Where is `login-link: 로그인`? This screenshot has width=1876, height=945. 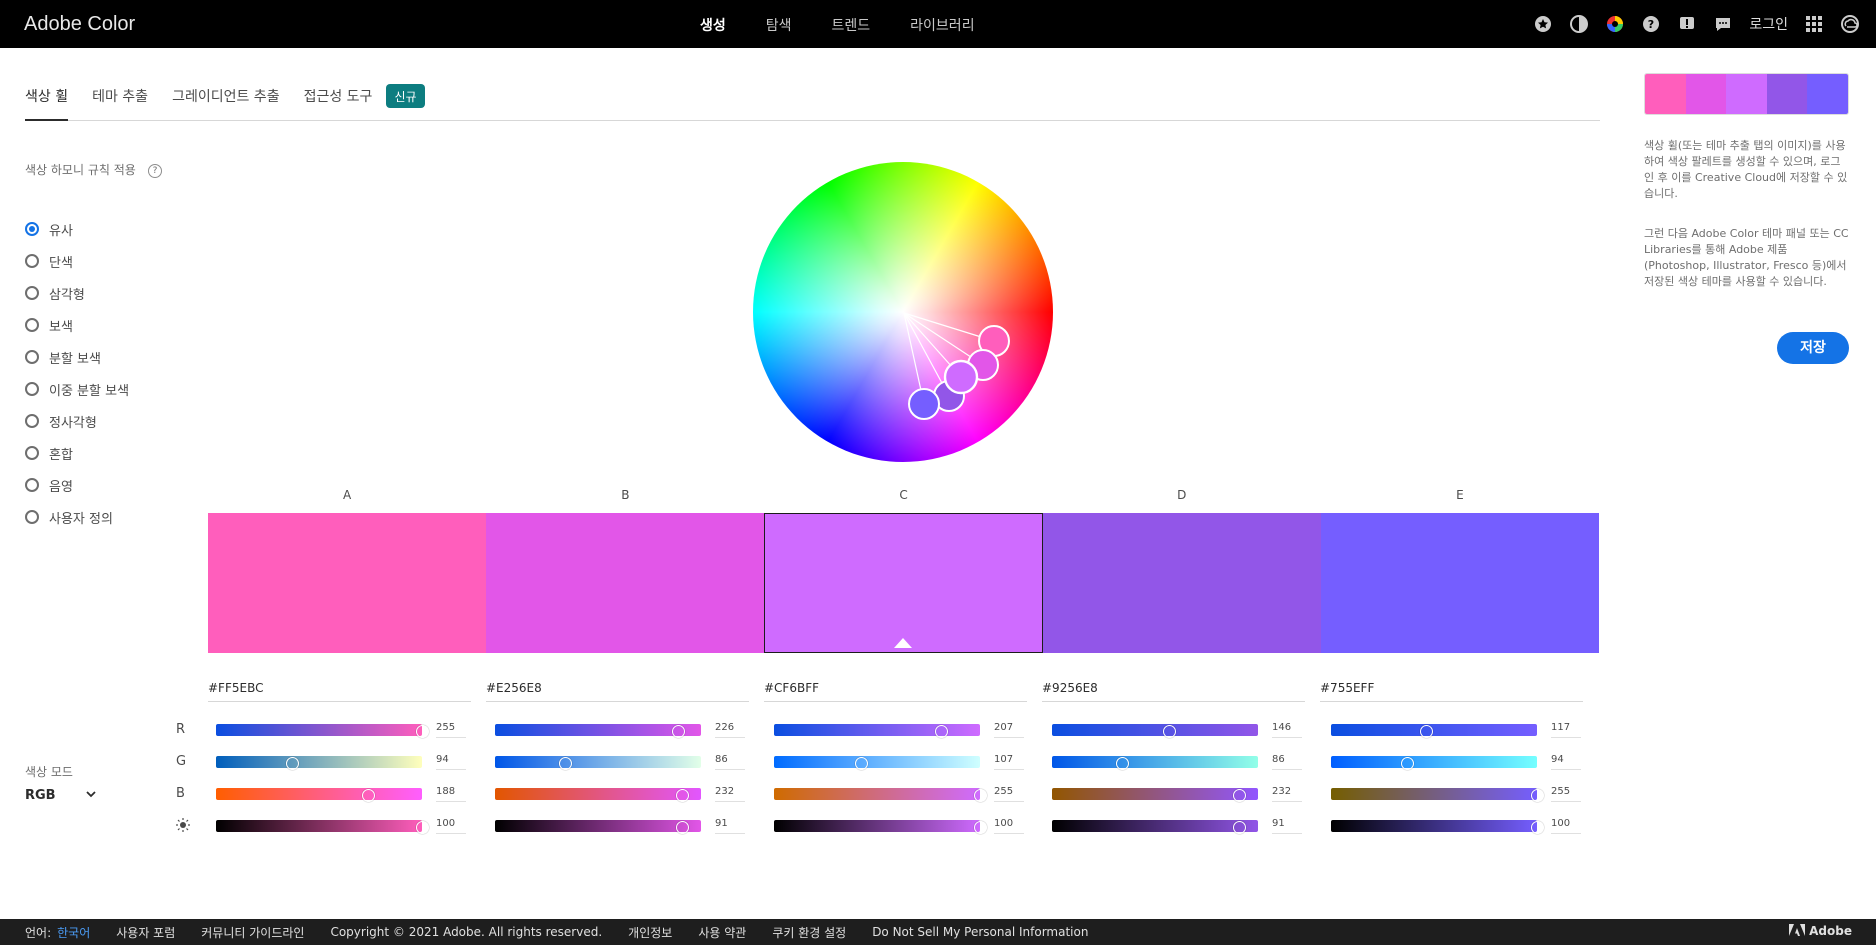
login-link: 로그인 is located at coordinates (1768, 24).